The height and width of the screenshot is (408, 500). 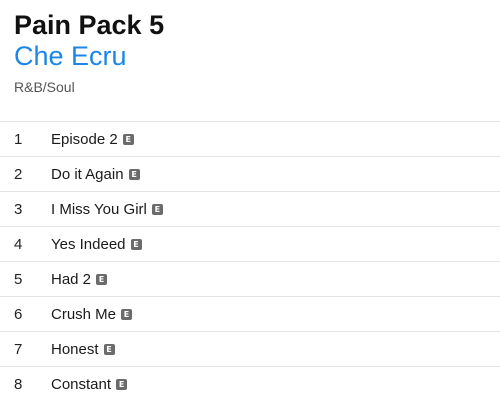 I want to click on artist-link: Che Ecru, so click(x=70, y=56).